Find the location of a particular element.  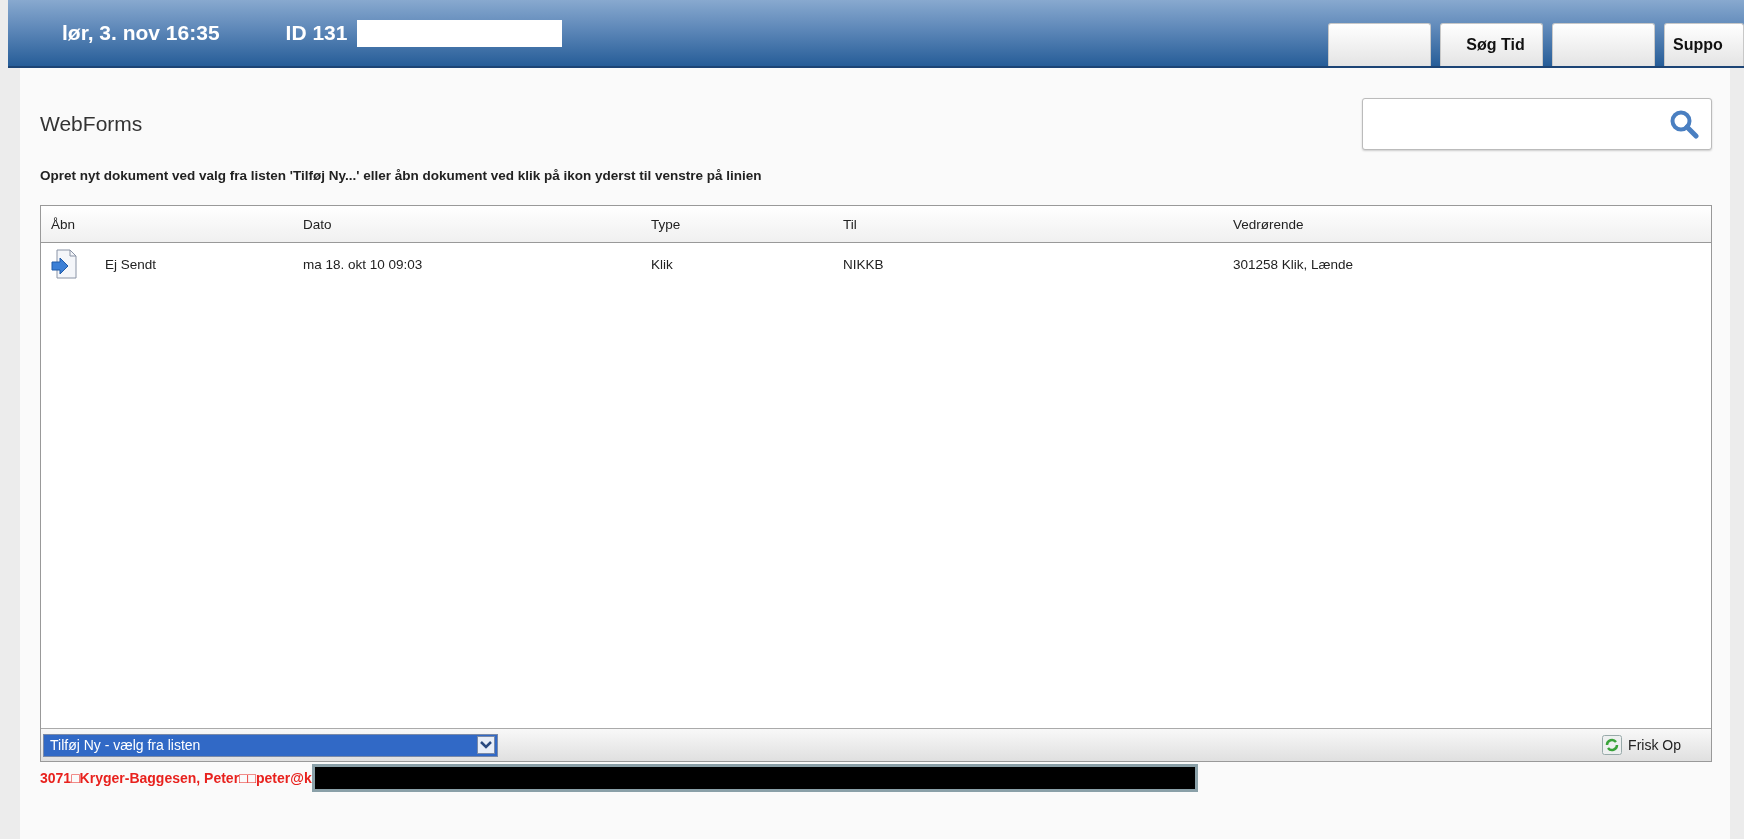

search-field is located at coordinates (1537, 124).